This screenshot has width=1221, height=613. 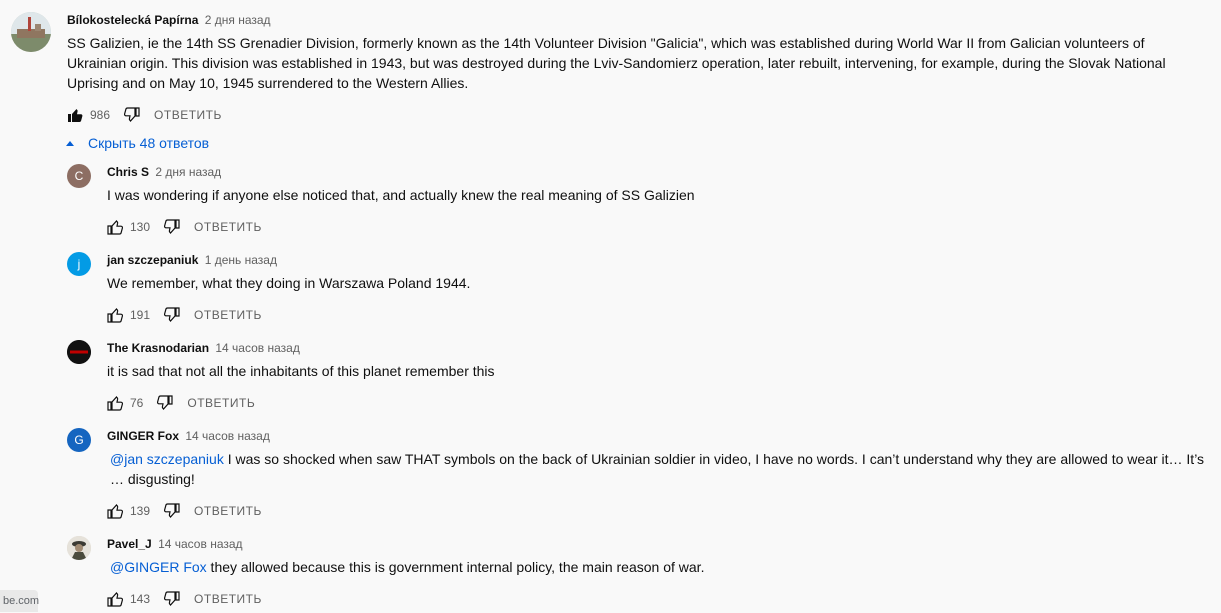 I want to click on channel-logo-icon, so click(x=79, y=352).